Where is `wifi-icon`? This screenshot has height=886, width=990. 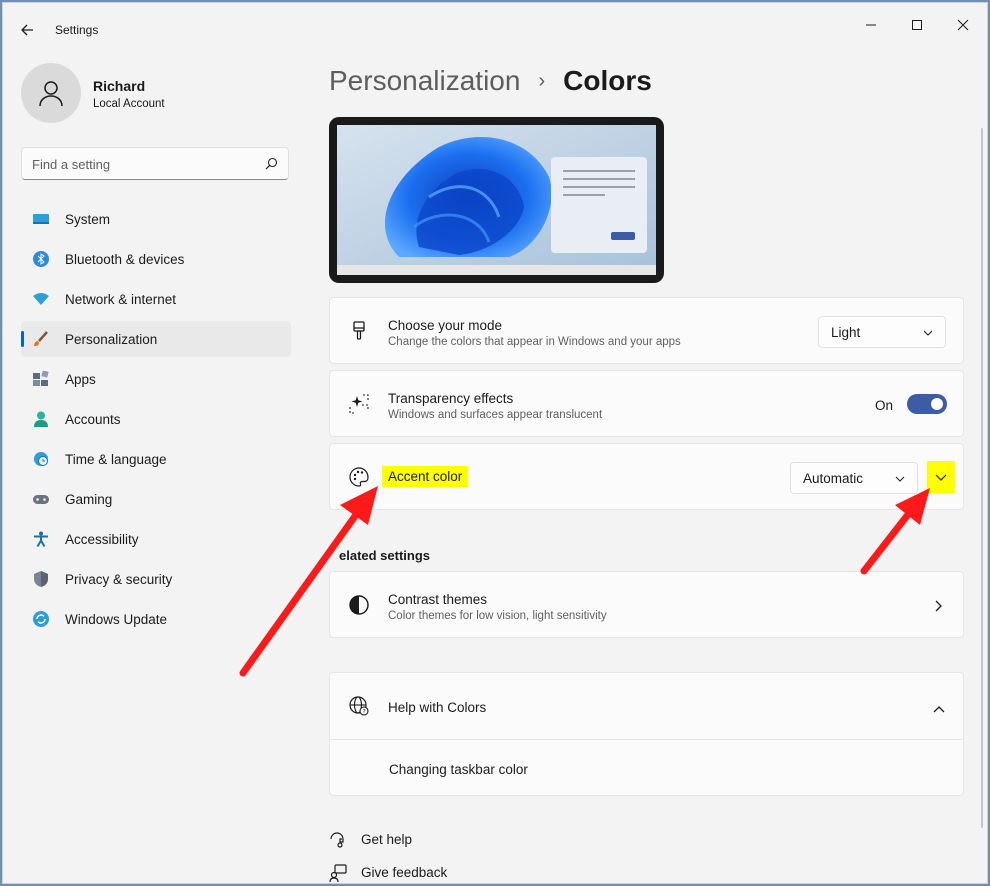
wifi-icon is located at coordinates (41, 299).